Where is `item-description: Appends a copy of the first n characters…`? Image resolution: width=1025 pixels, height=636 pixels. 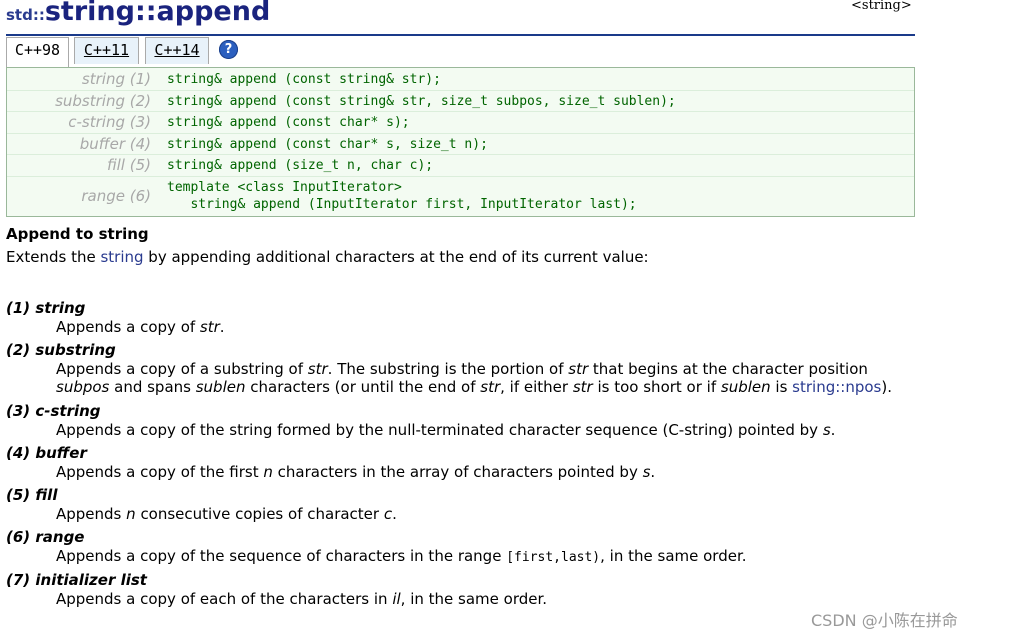 item-description: Appends a copy of the first n characters… is located at coordinates (356, 472).